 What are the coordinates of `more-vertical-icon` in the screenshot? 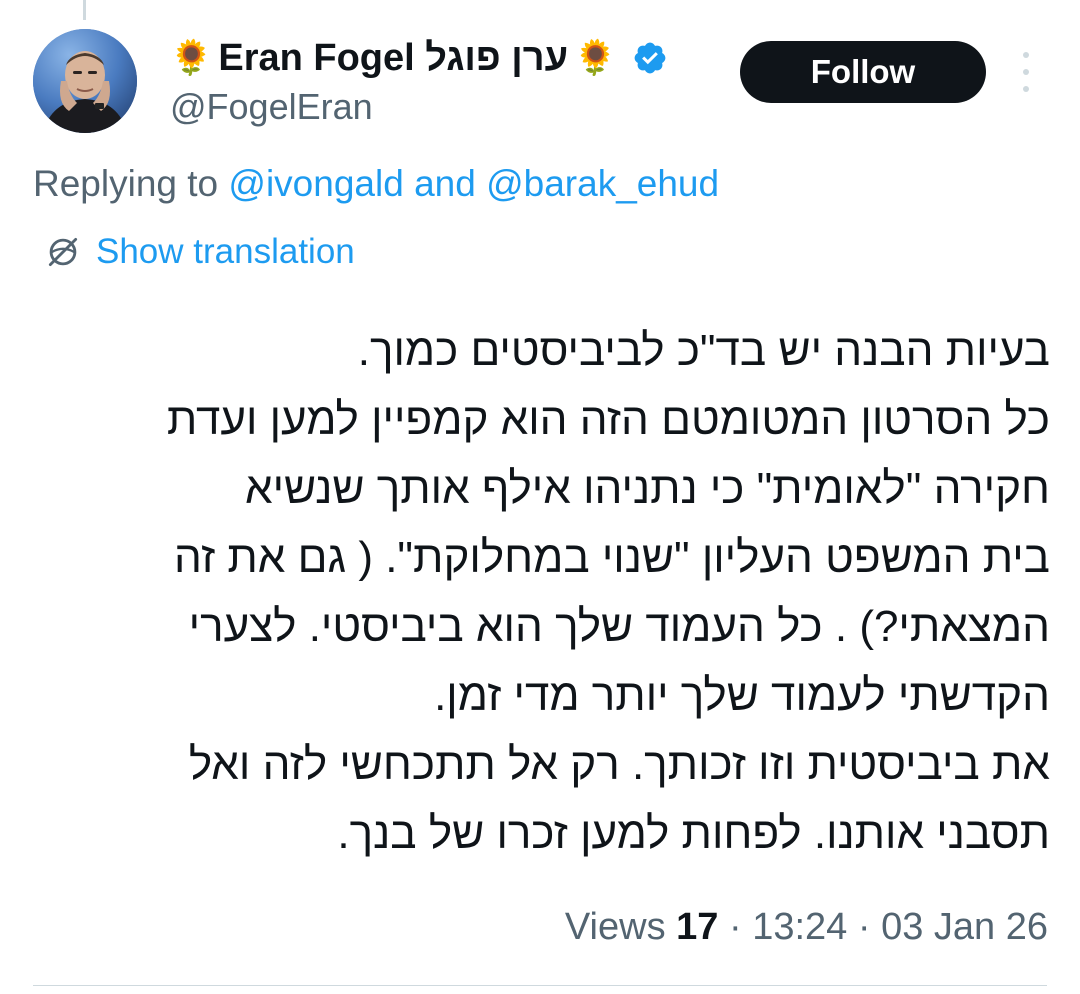 It's located at (1026, 72).